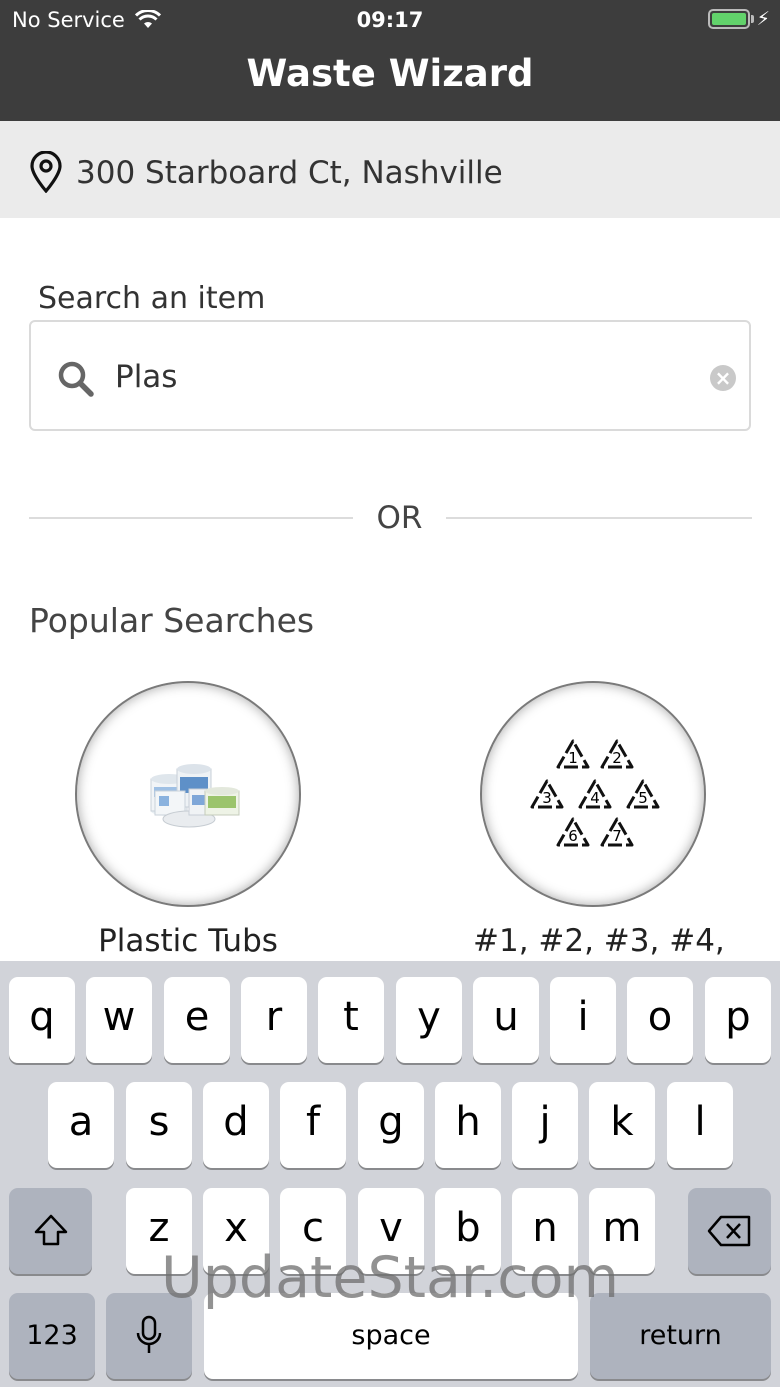  I want to click on recycling-code-2: 2, so click(617, 758).